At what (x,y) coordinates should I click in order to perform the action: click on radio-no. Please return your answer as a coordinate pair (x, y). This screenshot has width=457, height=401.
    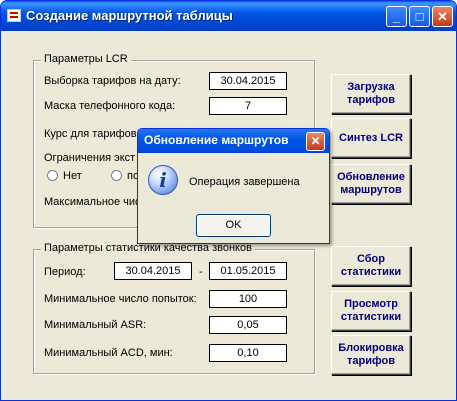
    Looking at the image, I should click on (52, 175).